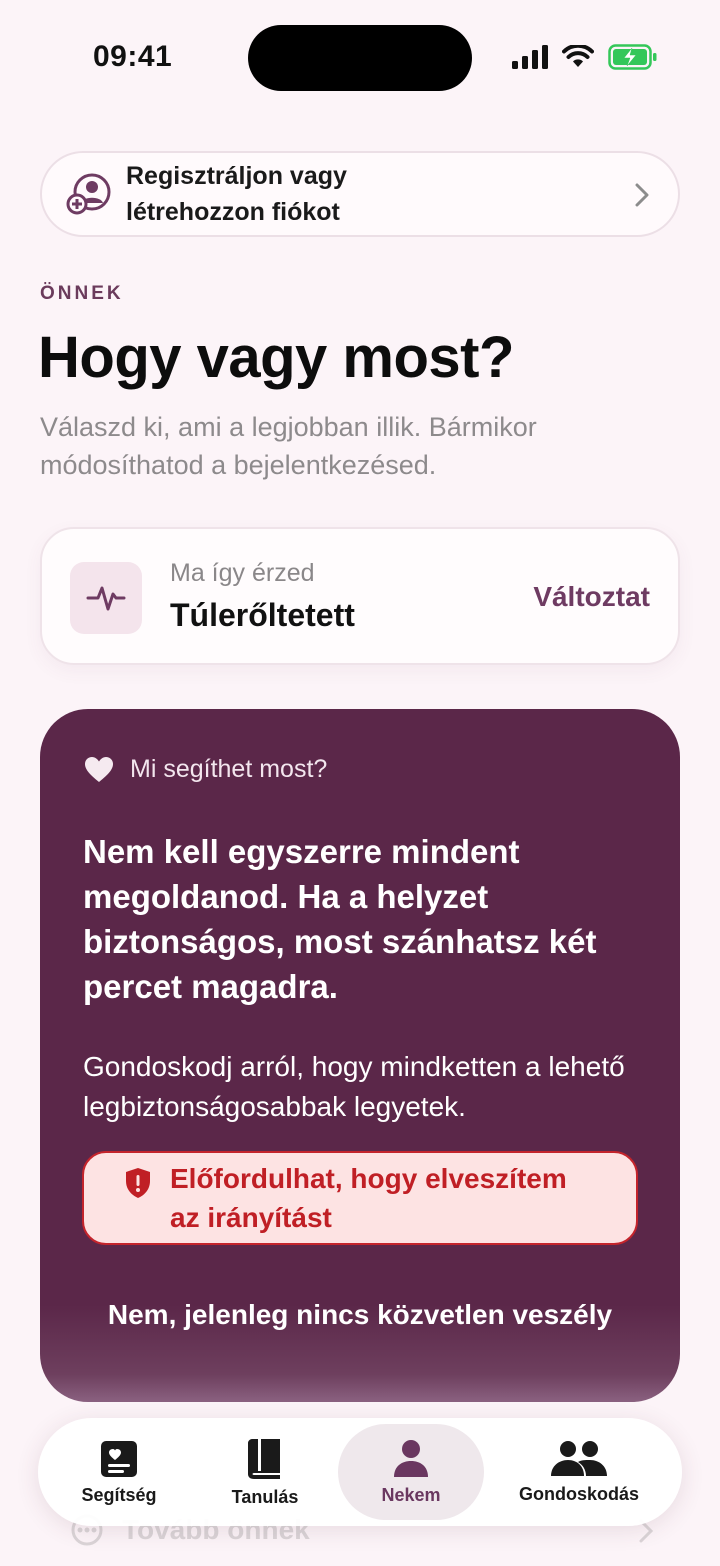 The width and height of the screenshot is (720, 1566). What do you see at coordinates (88, 194) in the screenshot?
I see `add-account-icon` at bounding box center [88, 194].